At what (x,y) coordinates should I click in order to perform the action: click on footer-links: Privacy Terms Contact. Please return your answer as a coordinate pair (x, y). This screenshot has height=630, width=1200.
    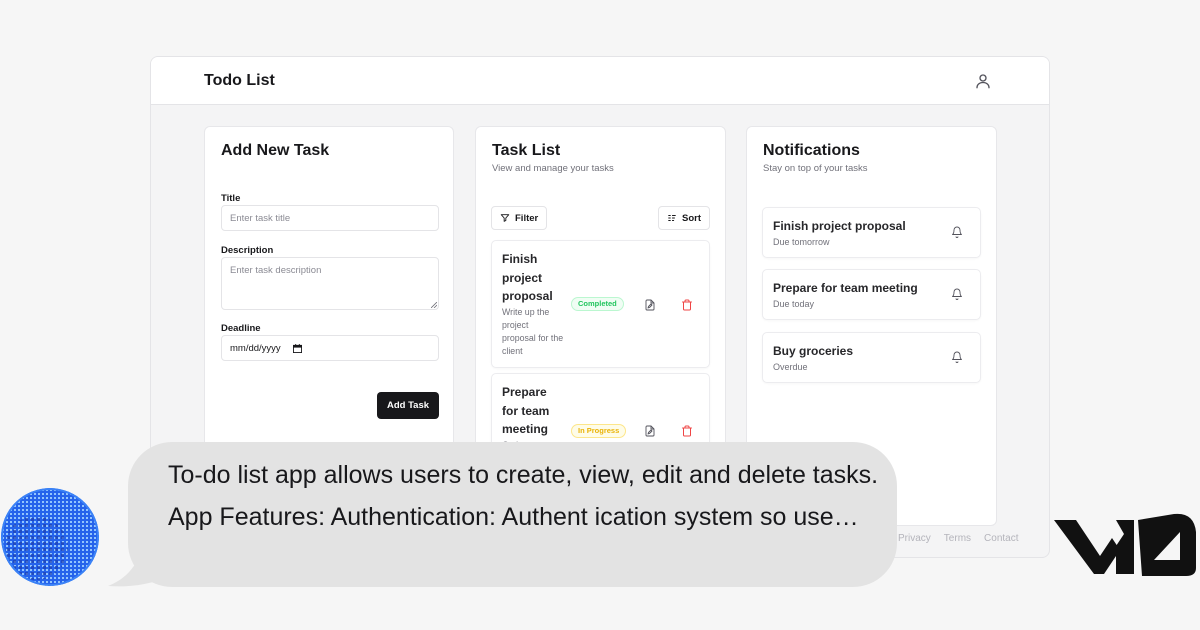
    Looking at the image, I should click on (958, 538).